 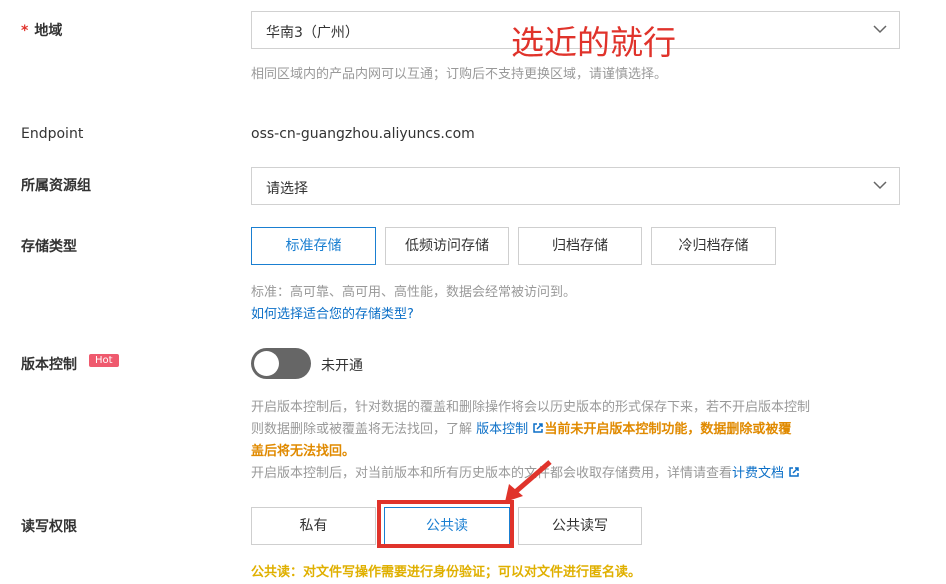 What do you see at coordinates (52, 134) in the screenshot?
I see `endpoint-label: Endpoint` at bounding box center [52, 134].